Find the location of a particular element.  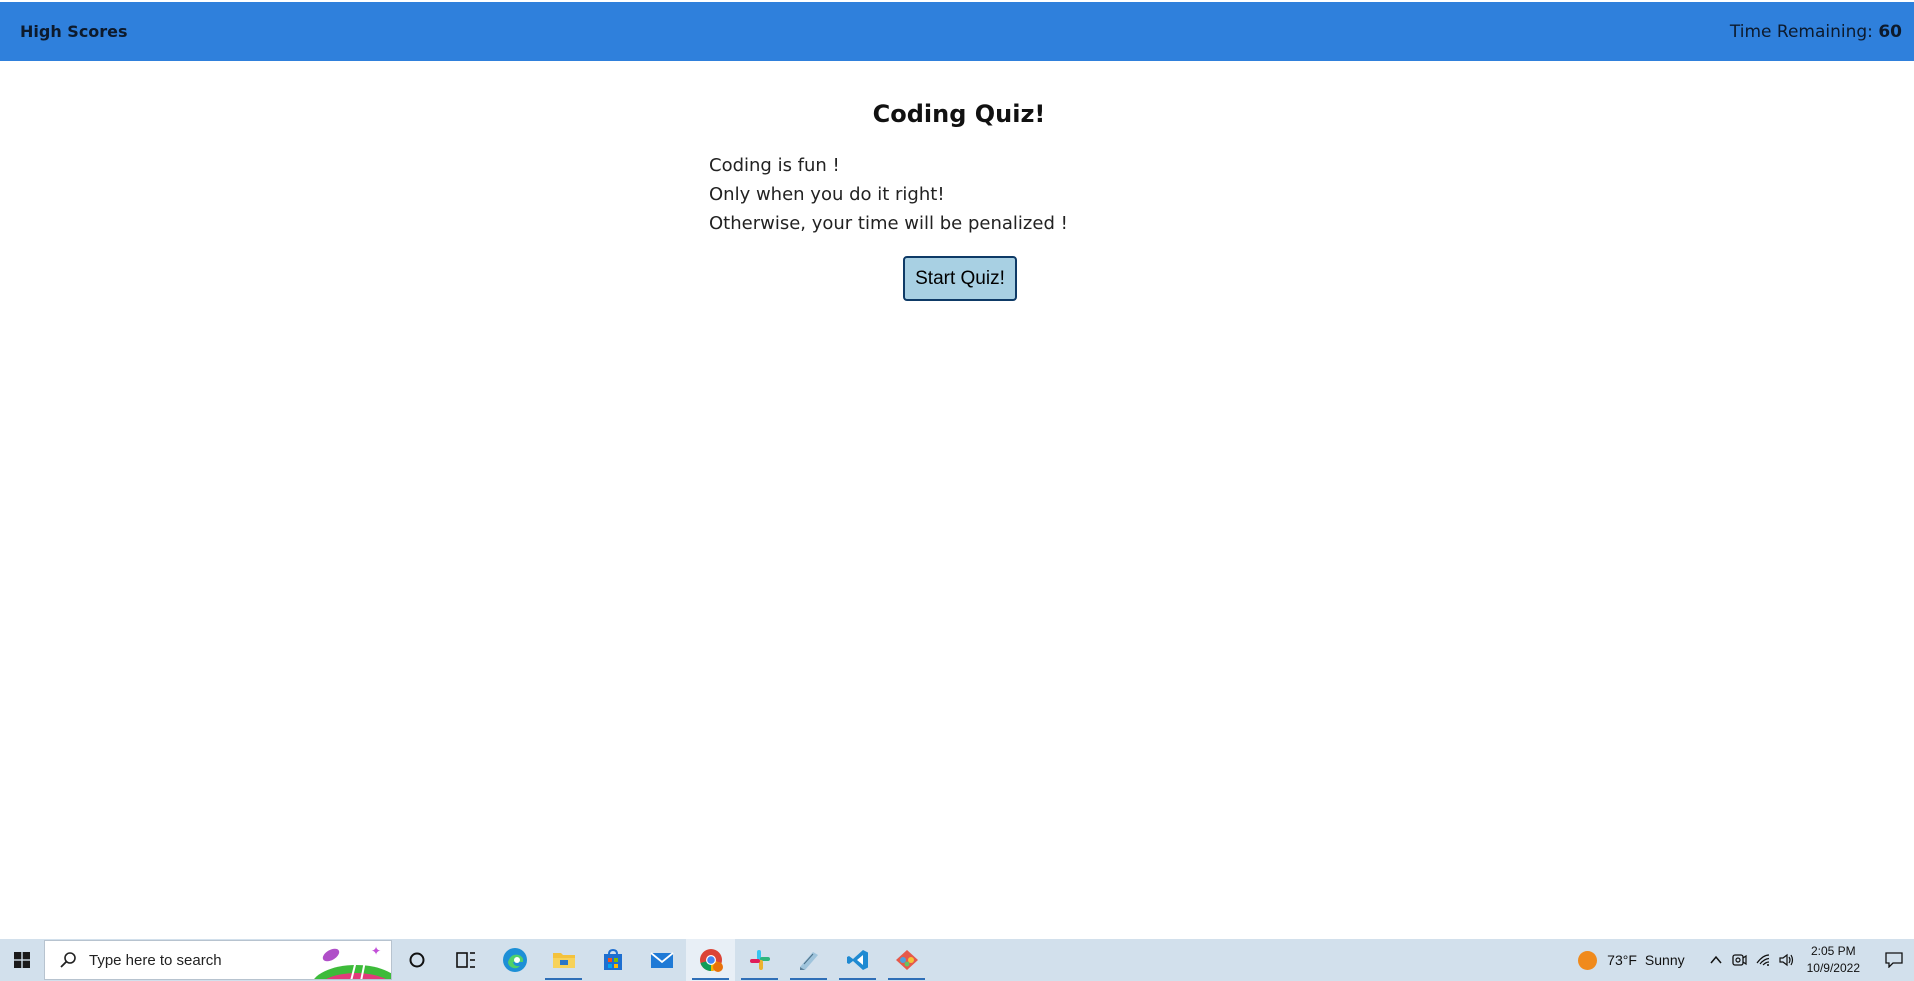

time-remaining-value: 60 is located at coordinates (1890, 31).